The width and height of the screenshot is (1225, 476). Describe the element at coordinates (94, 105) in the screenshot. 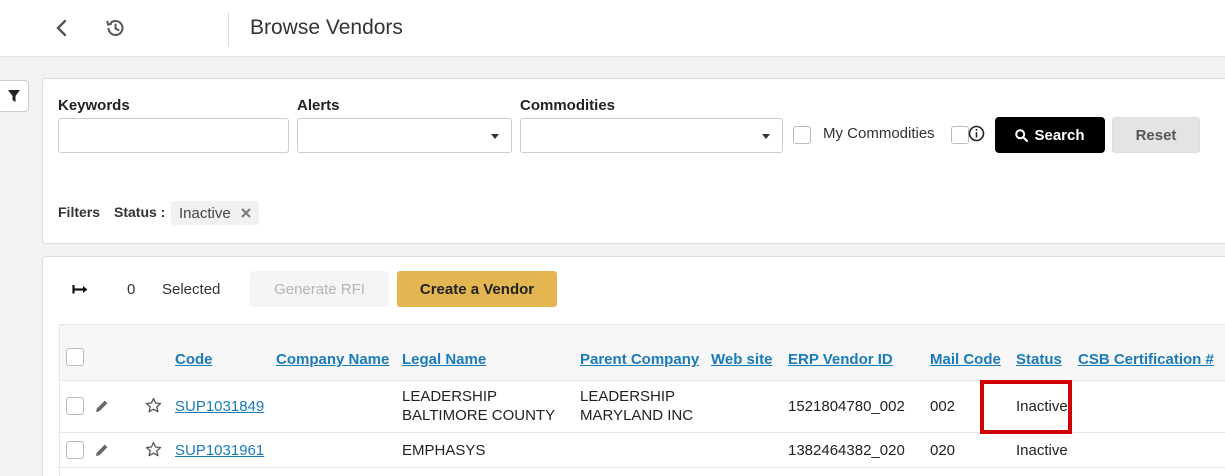

I see `keywords-label: Keywords` at that location.